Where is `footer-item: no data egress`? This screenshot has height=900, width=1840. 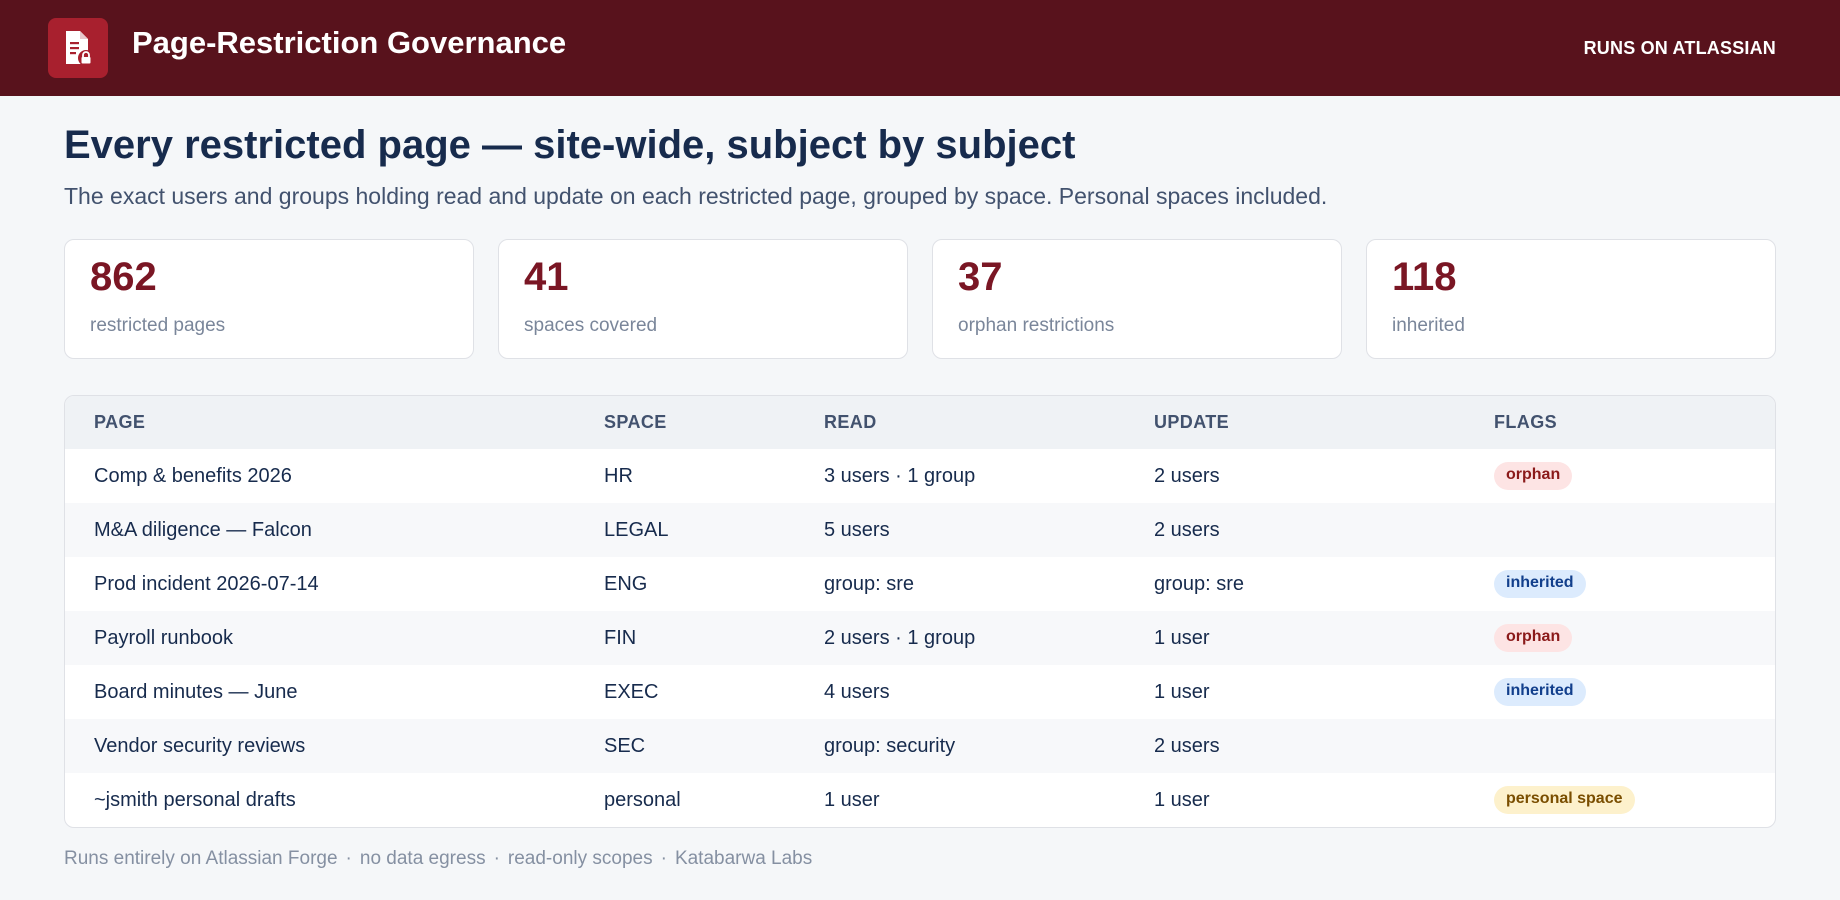
footer-item: no data egress is located at coordinates (422, 858).